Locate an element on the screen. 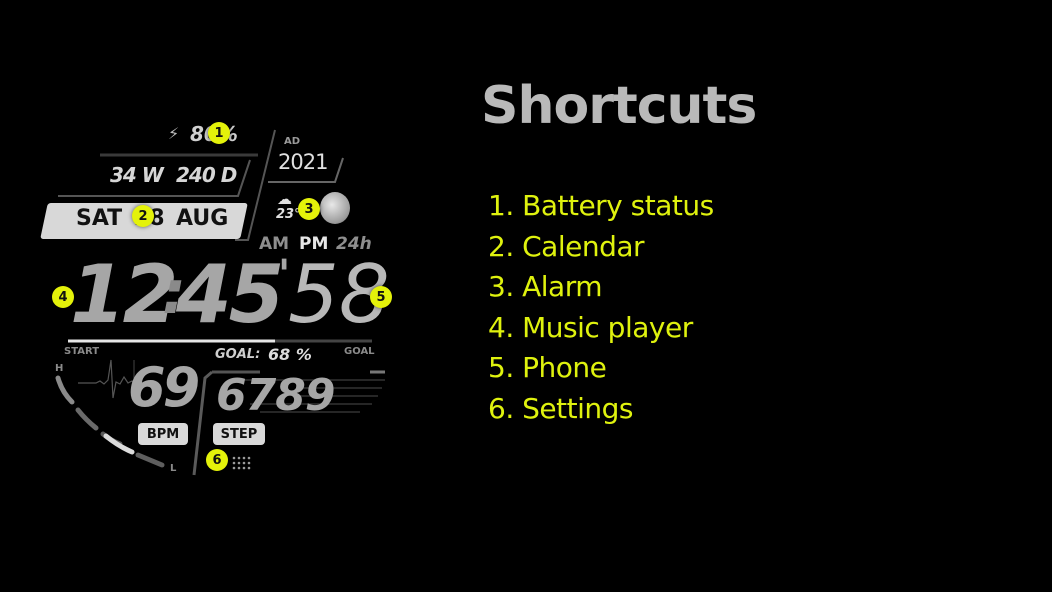  time-minutes: 45 is located at coordinates (230, 294).